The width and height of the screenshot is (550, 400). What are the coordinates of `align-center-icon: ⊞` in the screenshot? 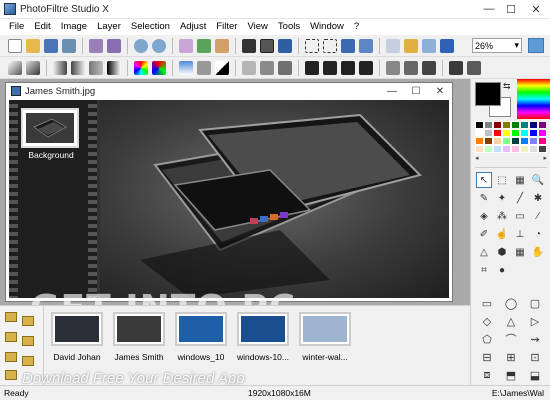 It's located at (511, 357).